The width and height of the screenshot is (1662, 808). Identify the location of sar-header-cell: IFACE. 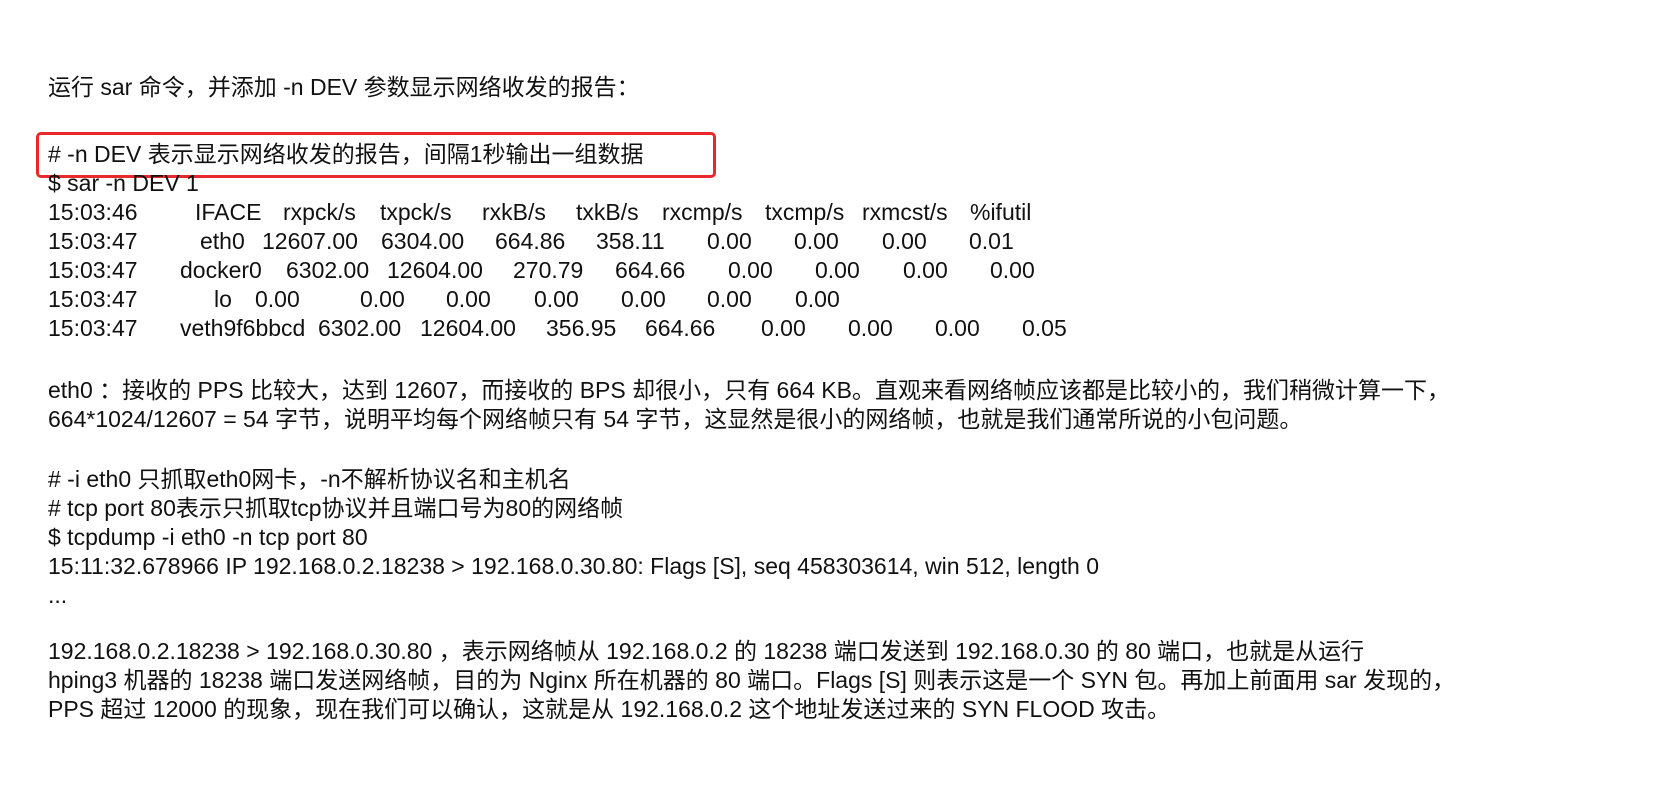
(228, 212).